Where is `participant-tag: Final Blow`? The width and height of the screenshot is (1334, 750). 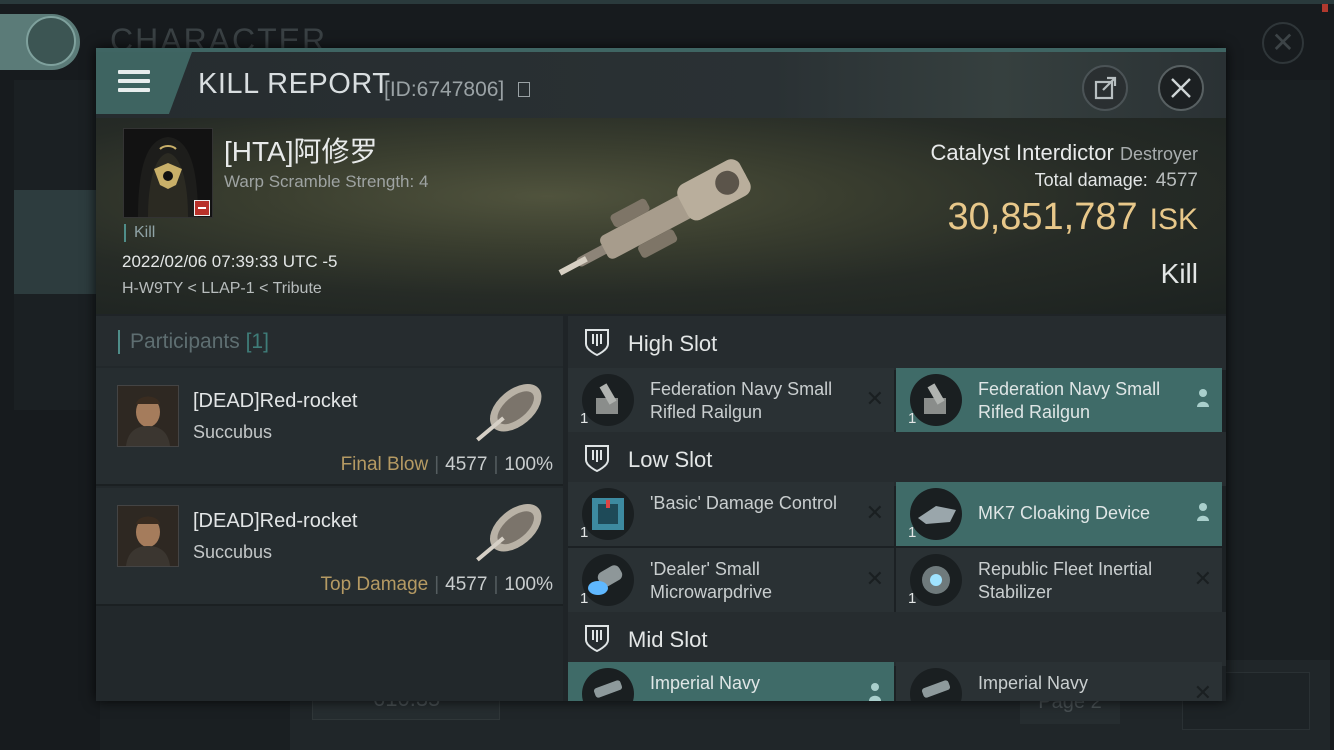
participant-tag: Final Blow is located at coordinates (384, 464).